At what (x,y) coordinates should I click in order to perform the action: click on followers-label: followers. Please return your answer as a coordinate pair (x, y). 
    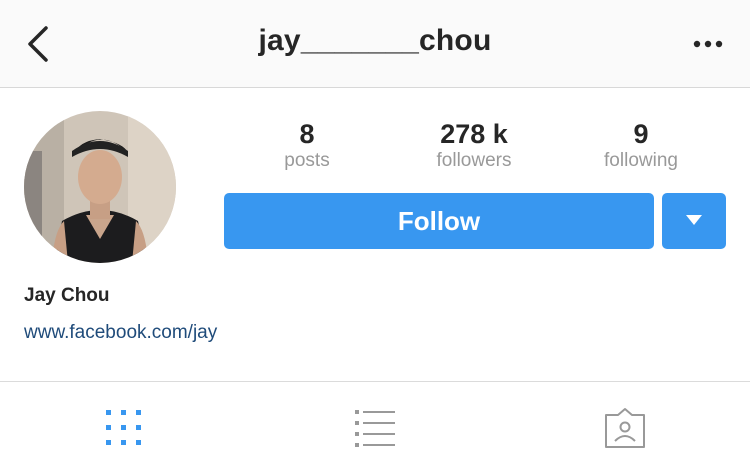
    Looking at the image, I should click on (474, 160).